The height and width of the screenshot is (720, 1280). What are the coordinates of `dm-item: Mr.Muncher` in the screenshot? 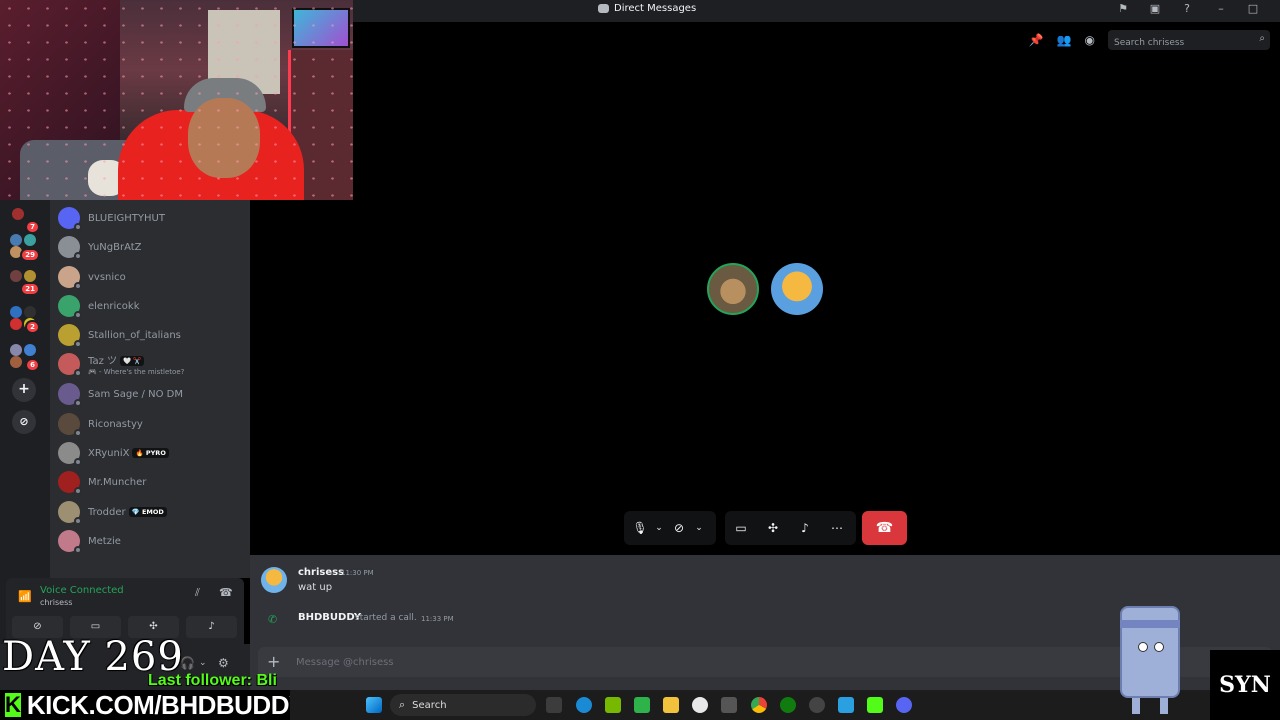 It's located at (150, 482).